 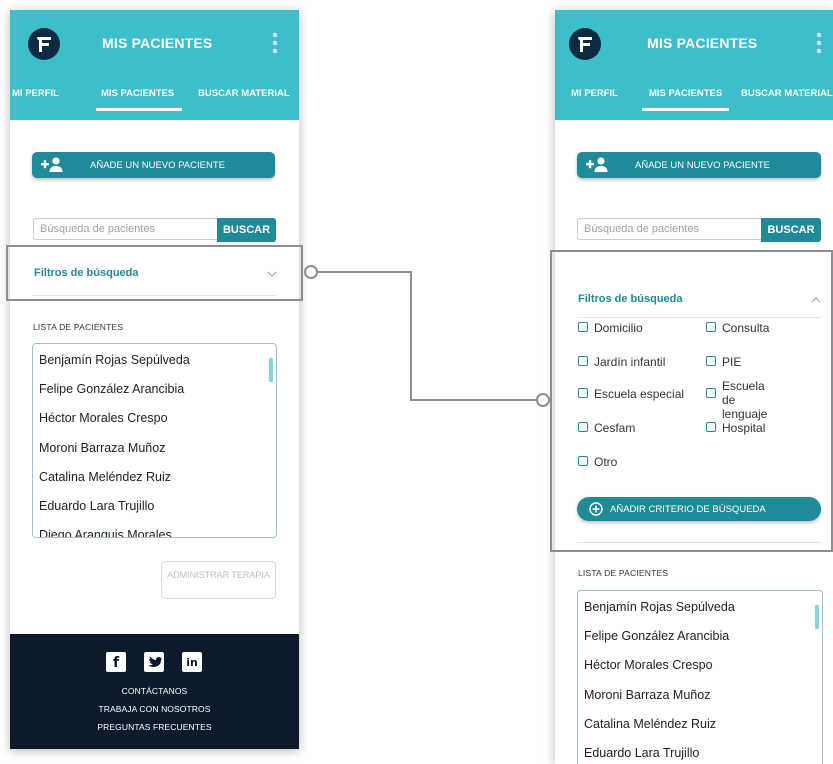 I want to click on callout-connector, so click(x=427, y=336).